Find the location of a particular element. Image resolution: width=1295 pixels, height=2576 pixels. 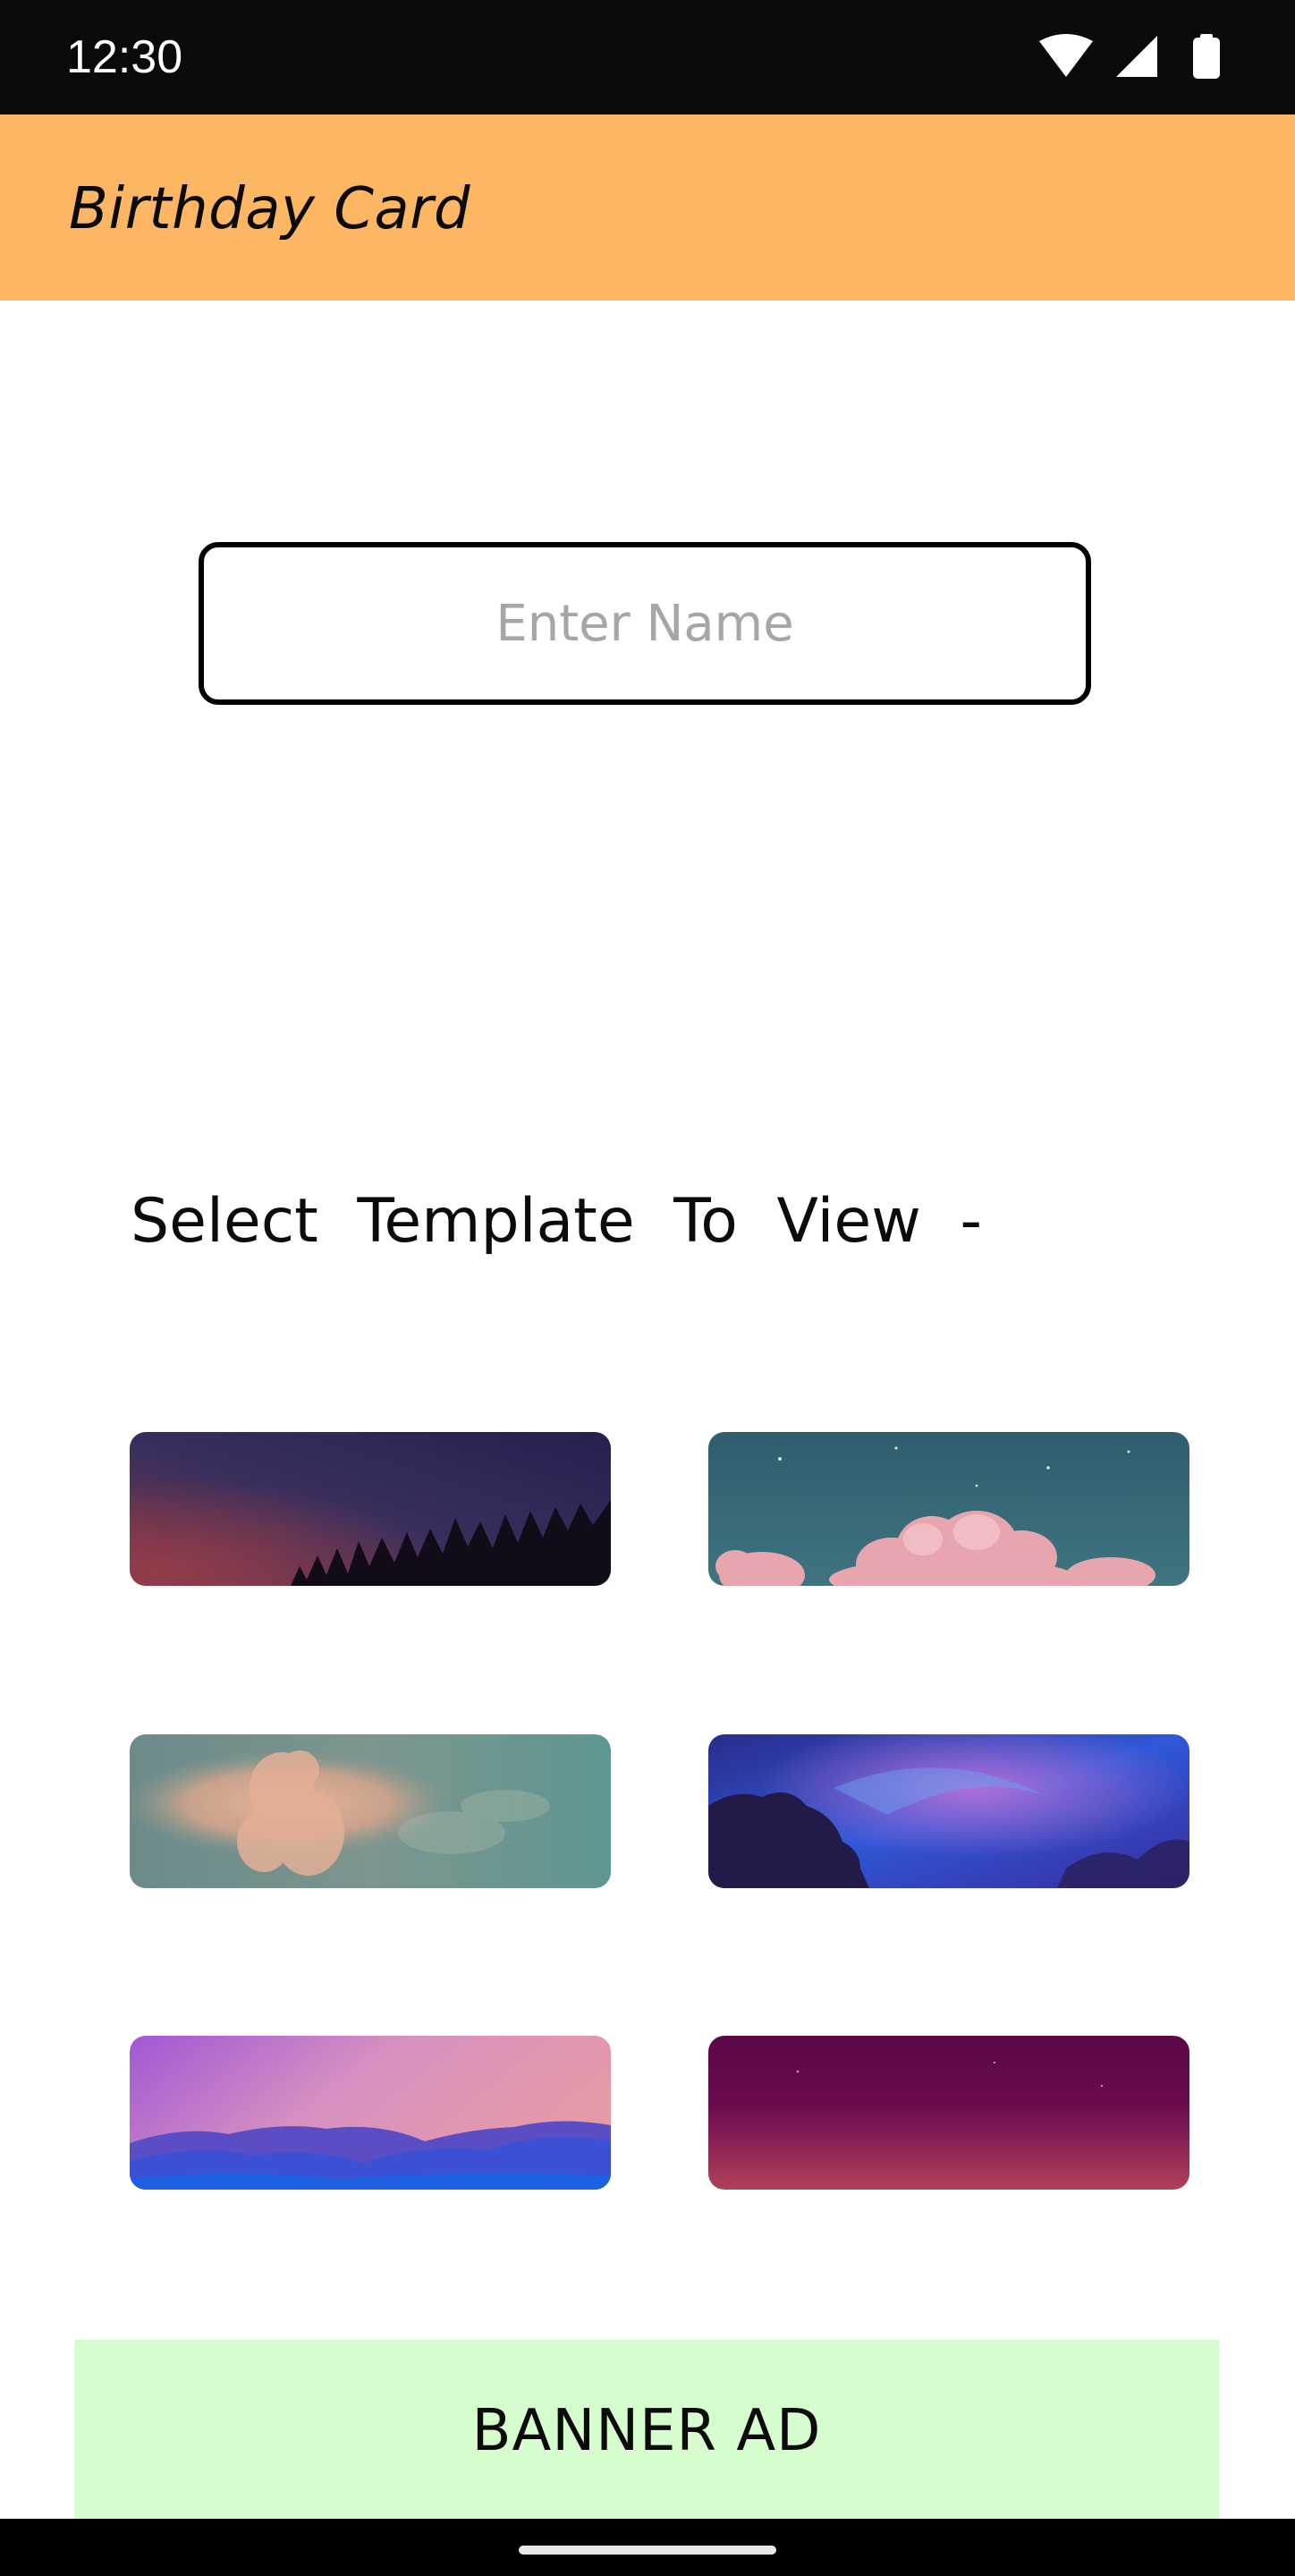

template-twilight-forest is located at coordinates (370, 1509).